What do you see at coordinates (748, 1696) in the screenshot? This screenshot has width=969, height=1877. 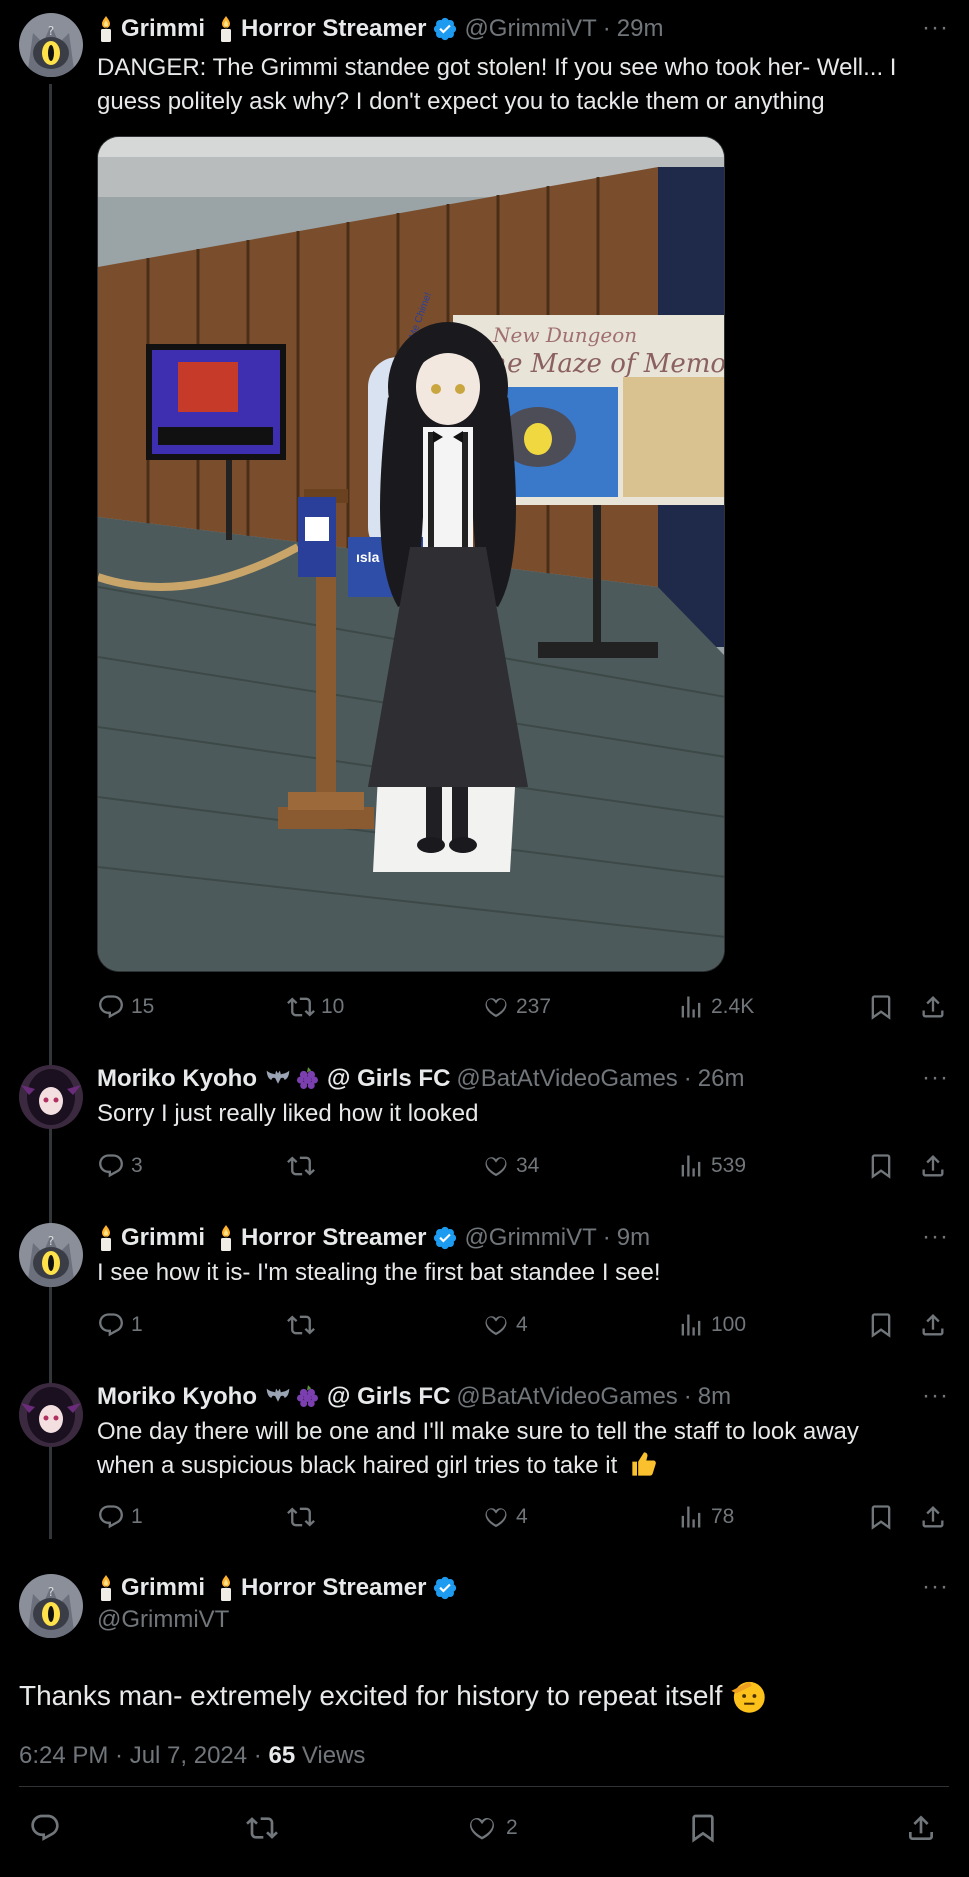 I see `saluting-face-emoji-icon` at bounding box center [748, 1696].